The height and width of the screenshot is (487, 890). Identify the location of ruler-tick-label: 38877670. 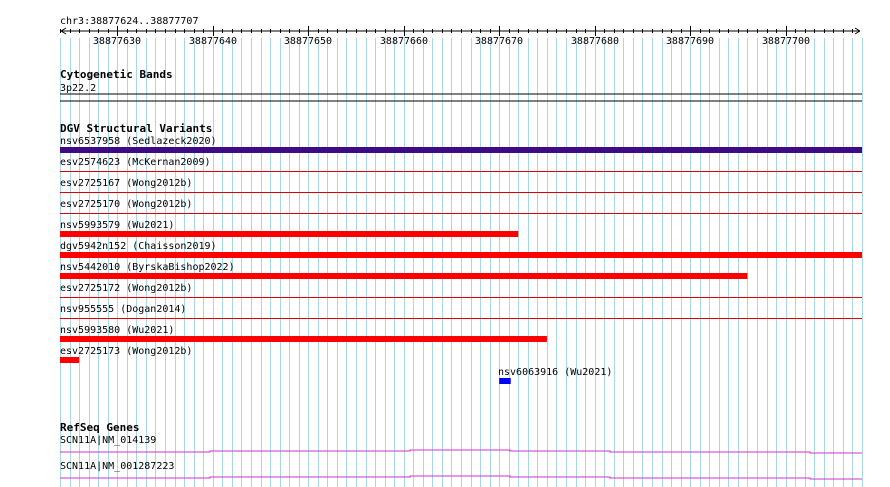
(499, 41).